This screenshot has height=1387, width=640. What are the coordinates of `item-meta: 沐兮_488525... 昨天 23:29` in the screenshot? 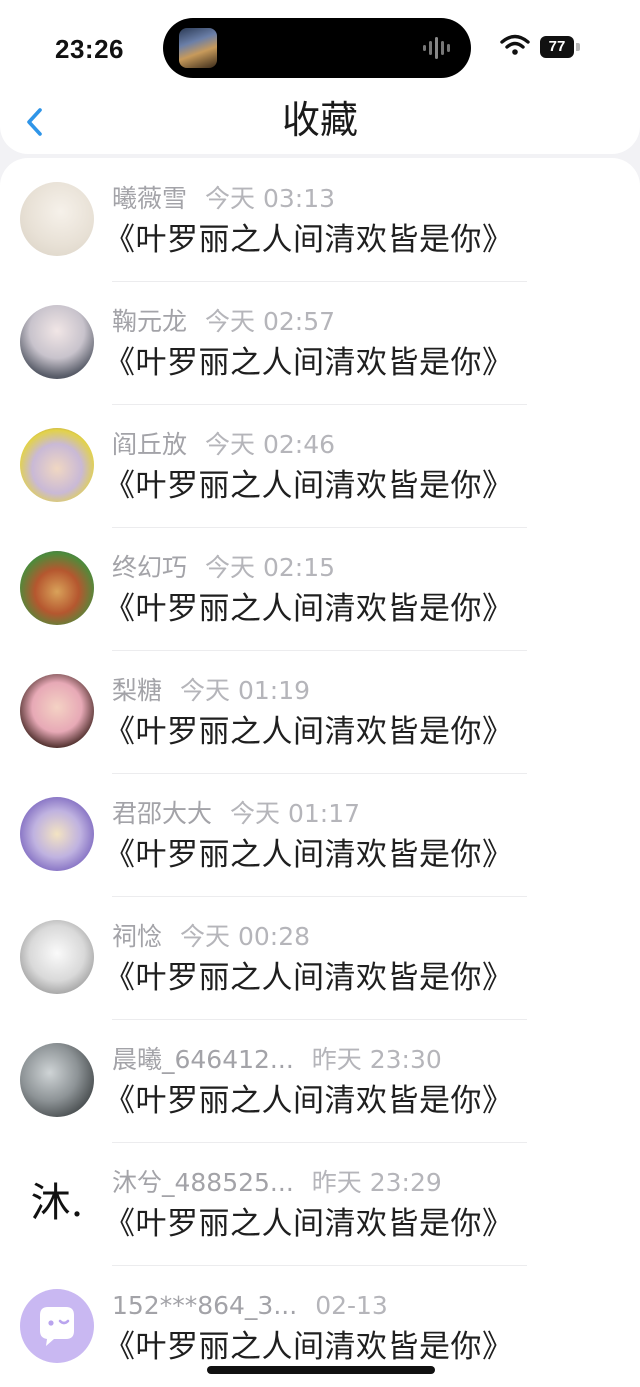 It's located at (277, 1183).